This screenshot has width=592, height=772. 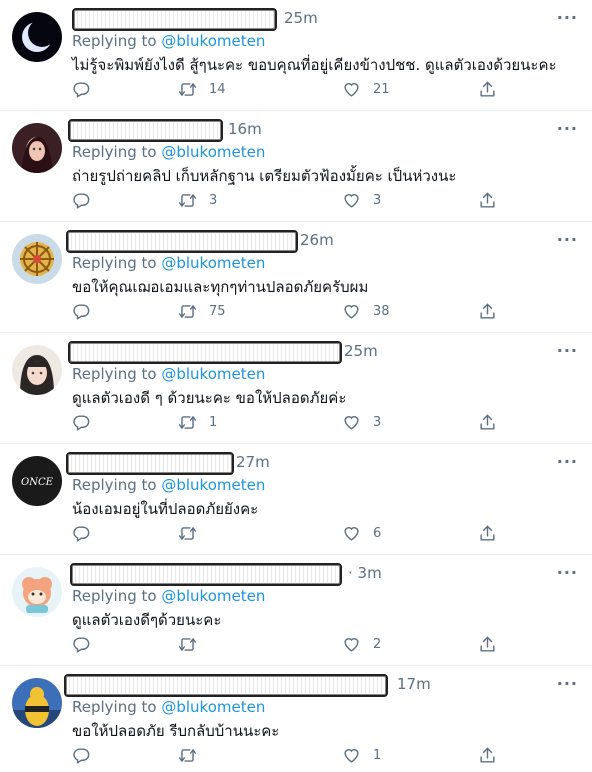 What do you see at coordinates (414, 684) in the screenshot?
I see `tweet-timestamp: 17m` at bounding box center [414, 684].